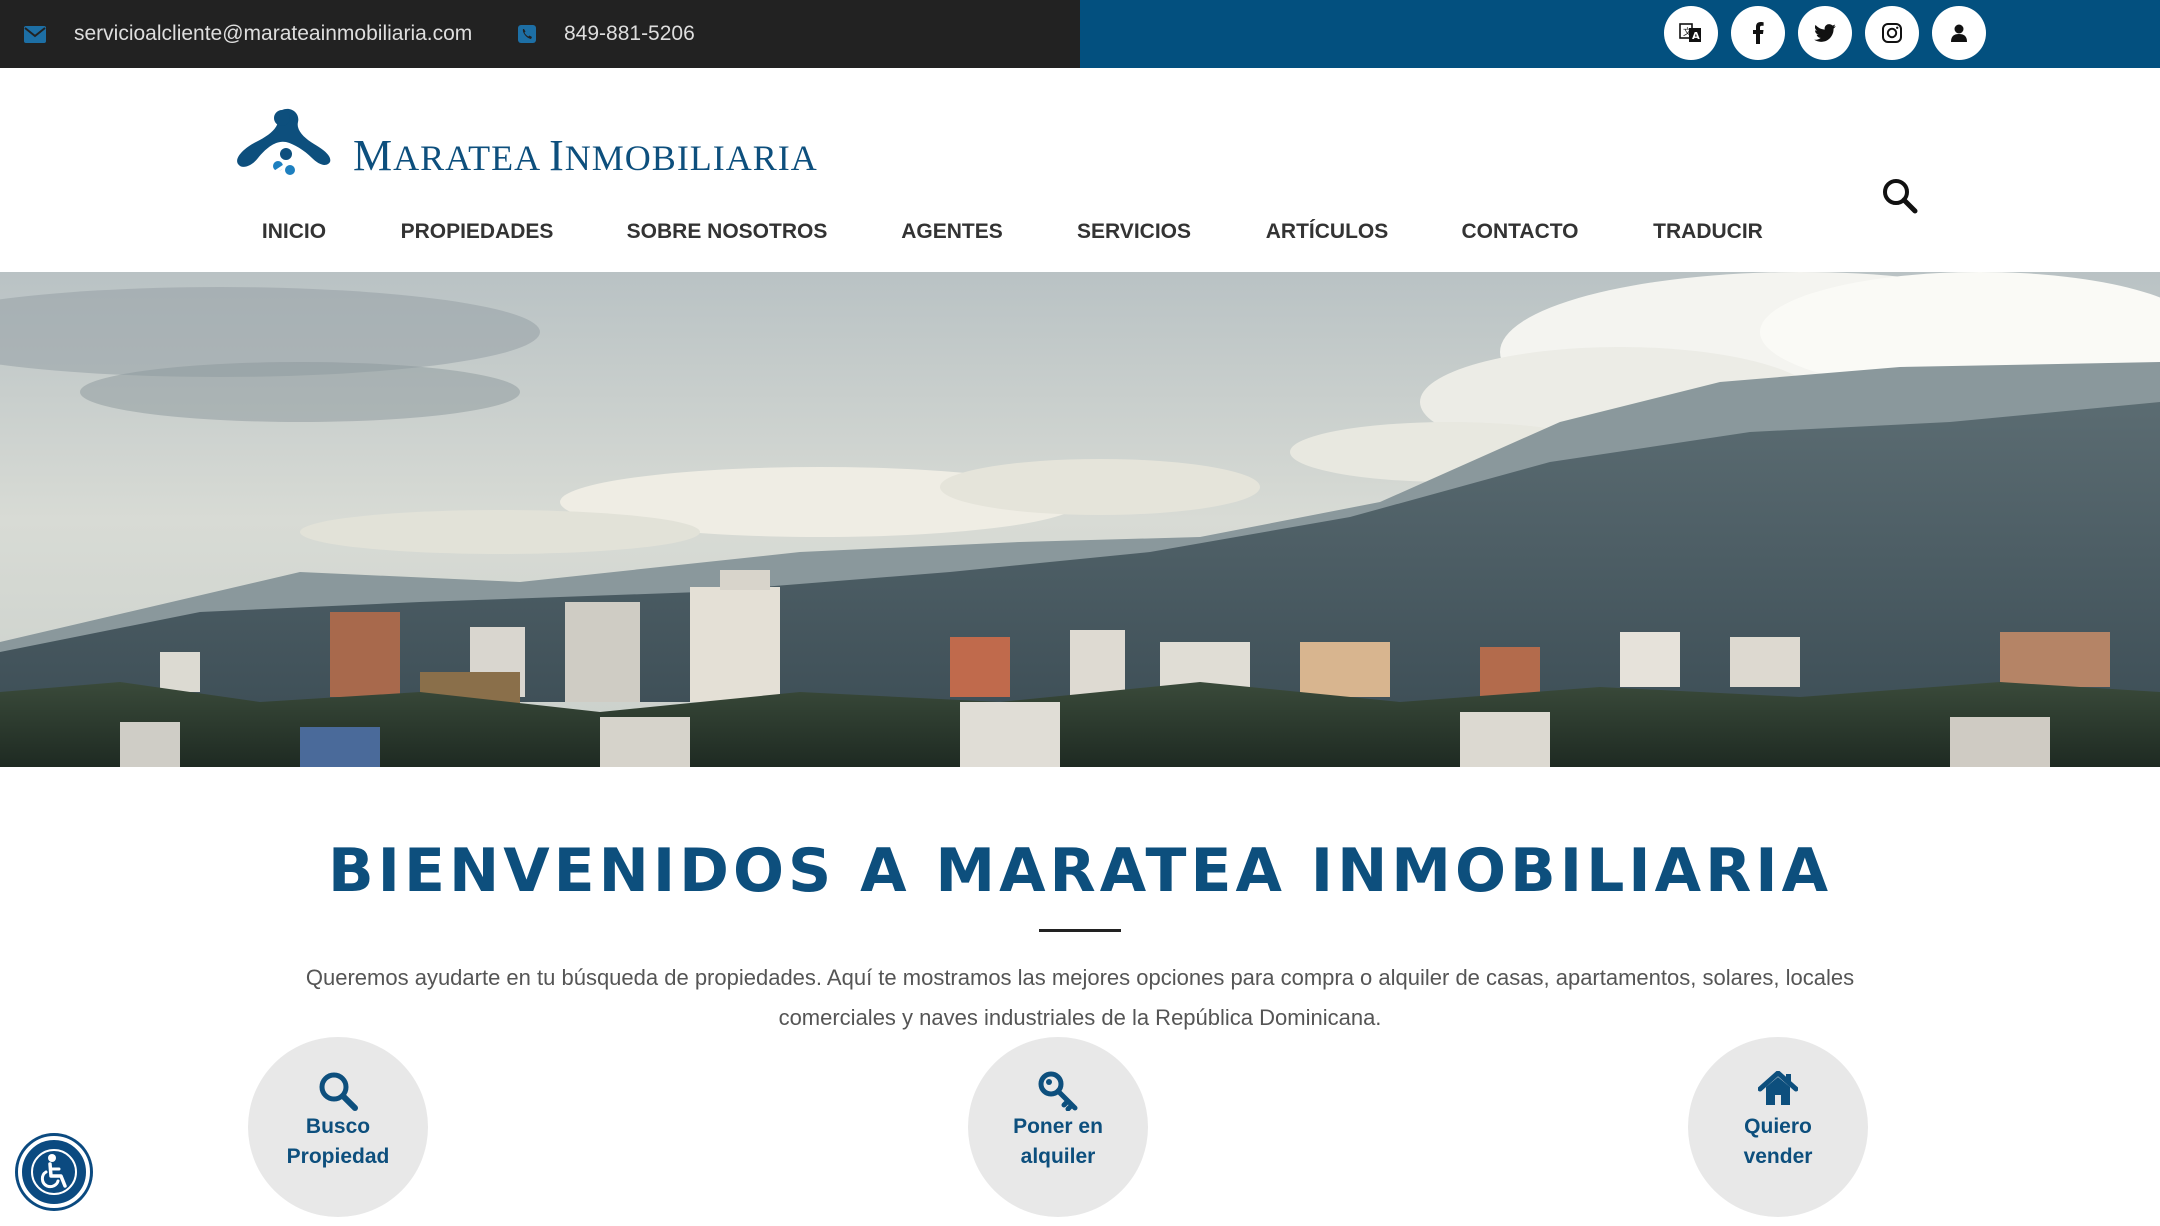  I want to click on header-search-button, so click(1902, 198).